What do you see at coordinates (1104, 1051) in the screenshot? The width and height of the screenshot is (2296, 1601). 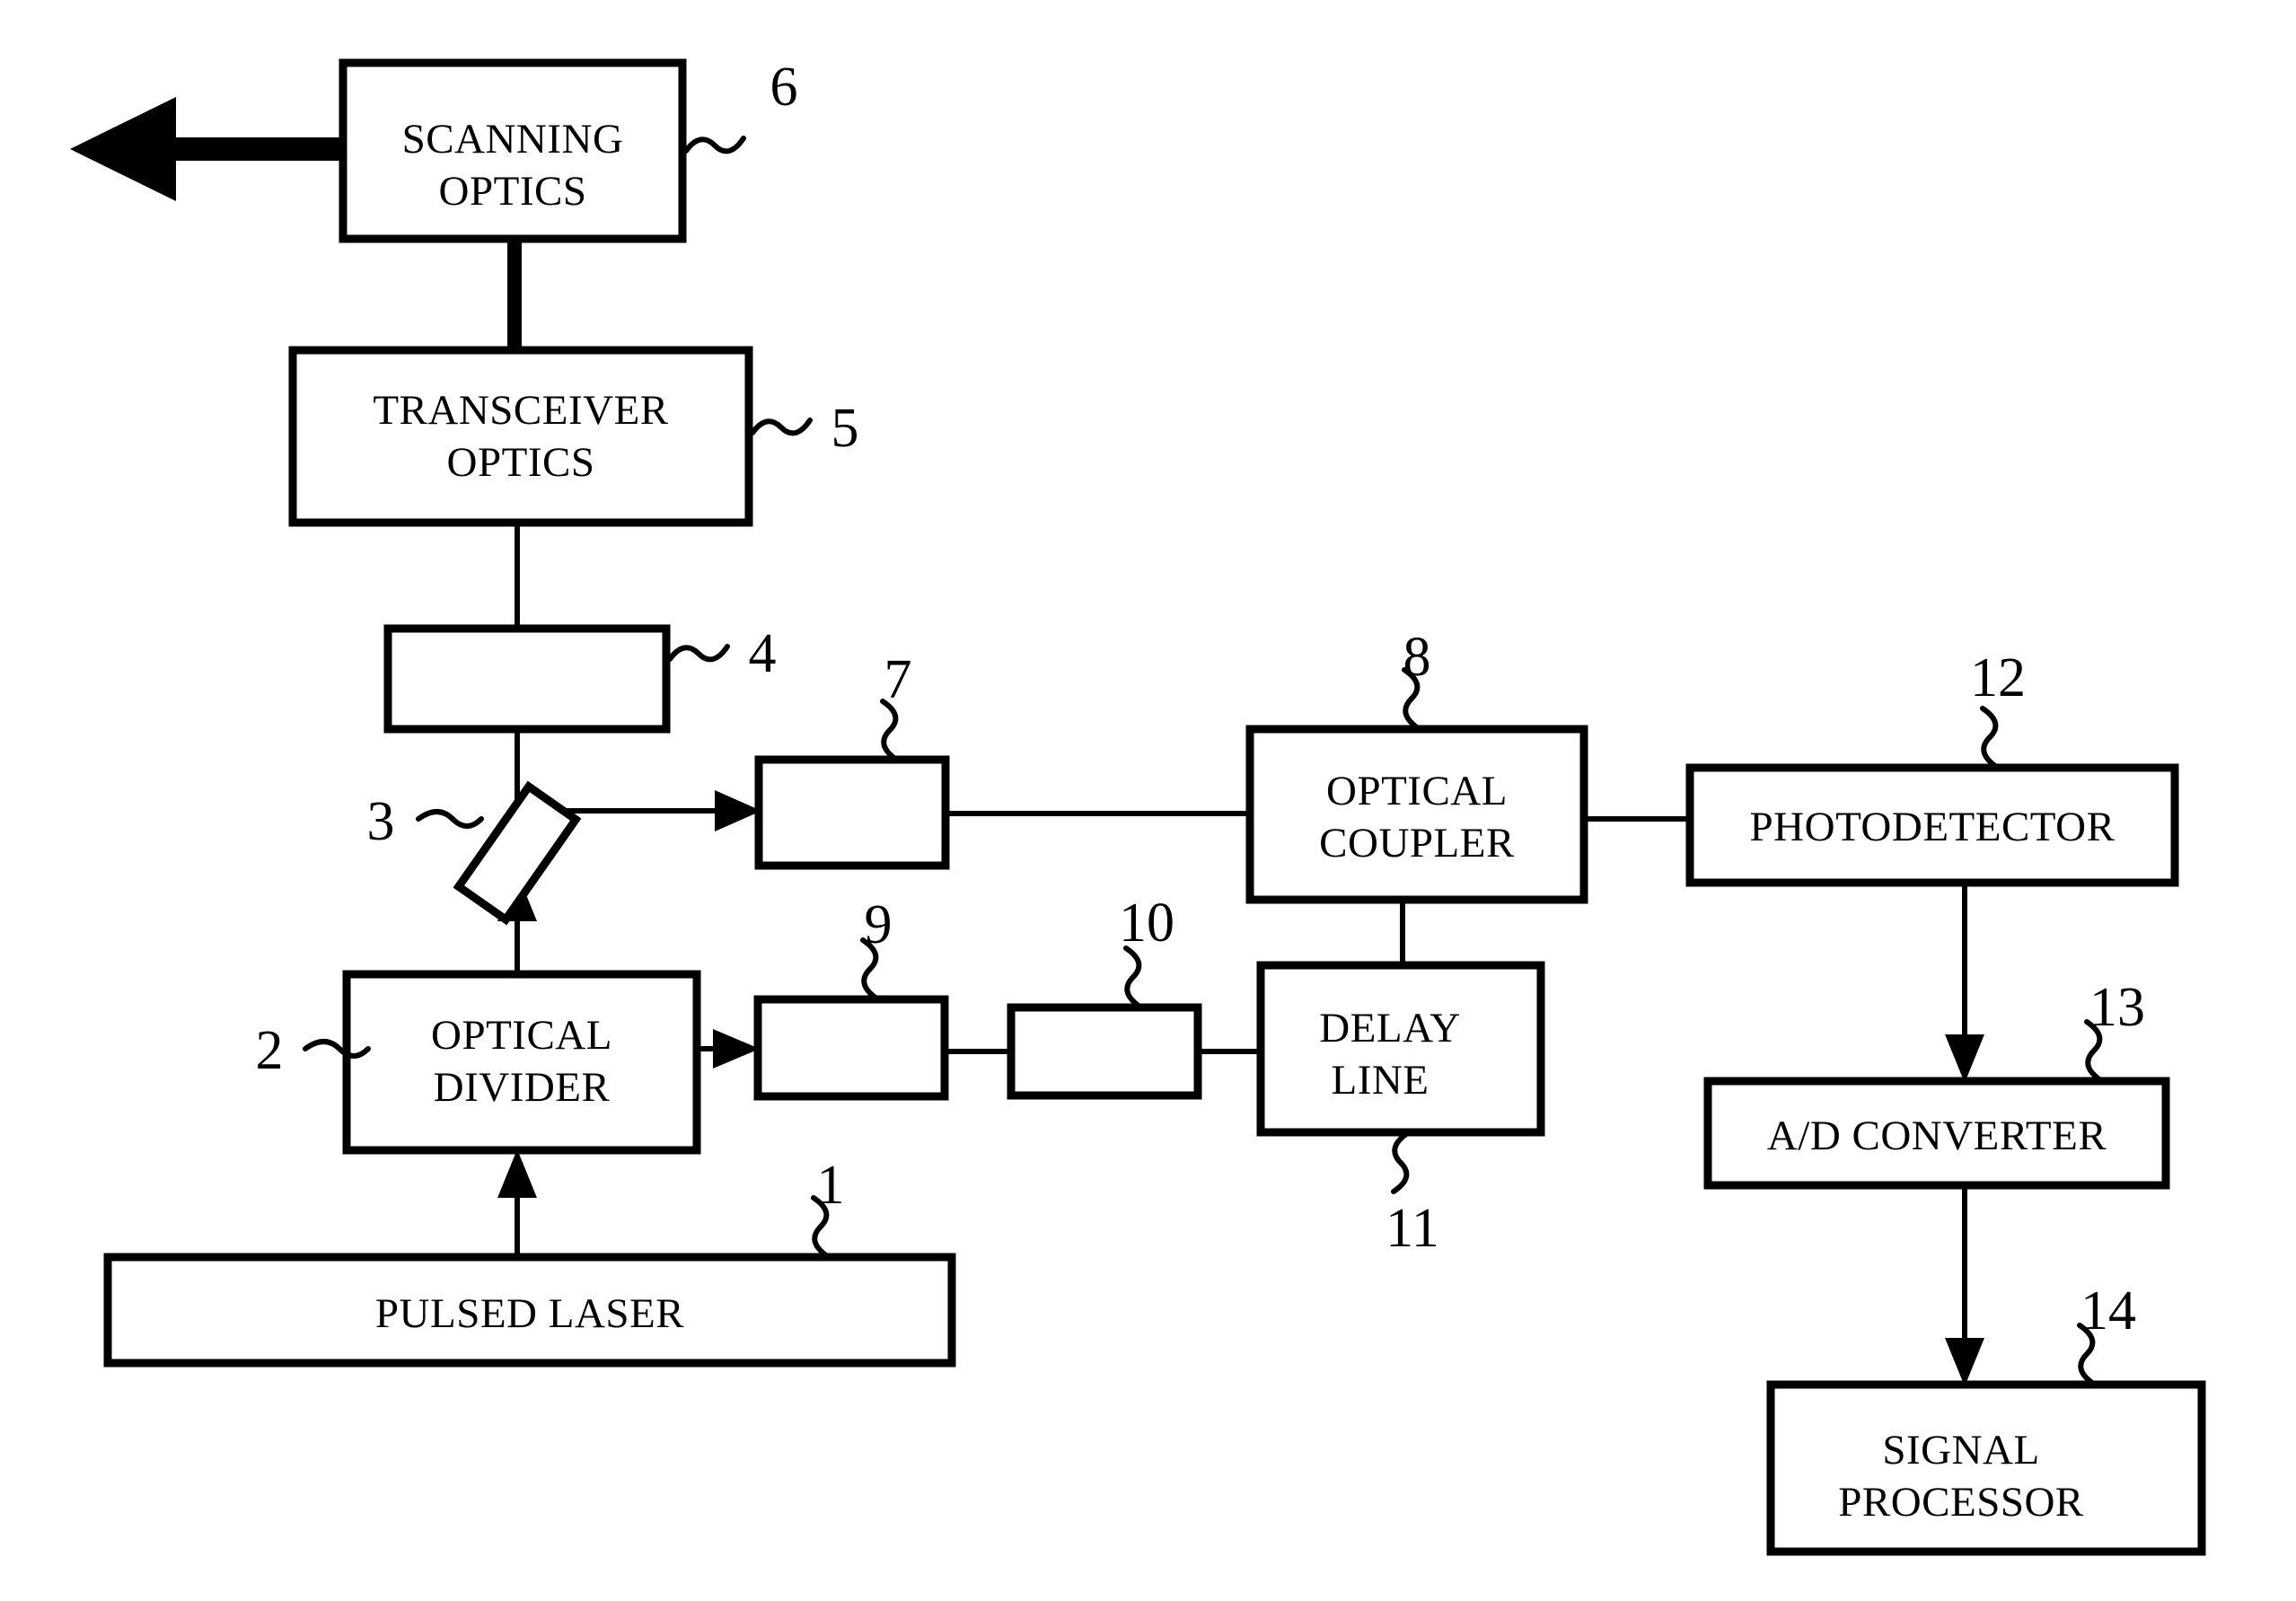 I see `block-ten` at bounding box center [1104, 1051].